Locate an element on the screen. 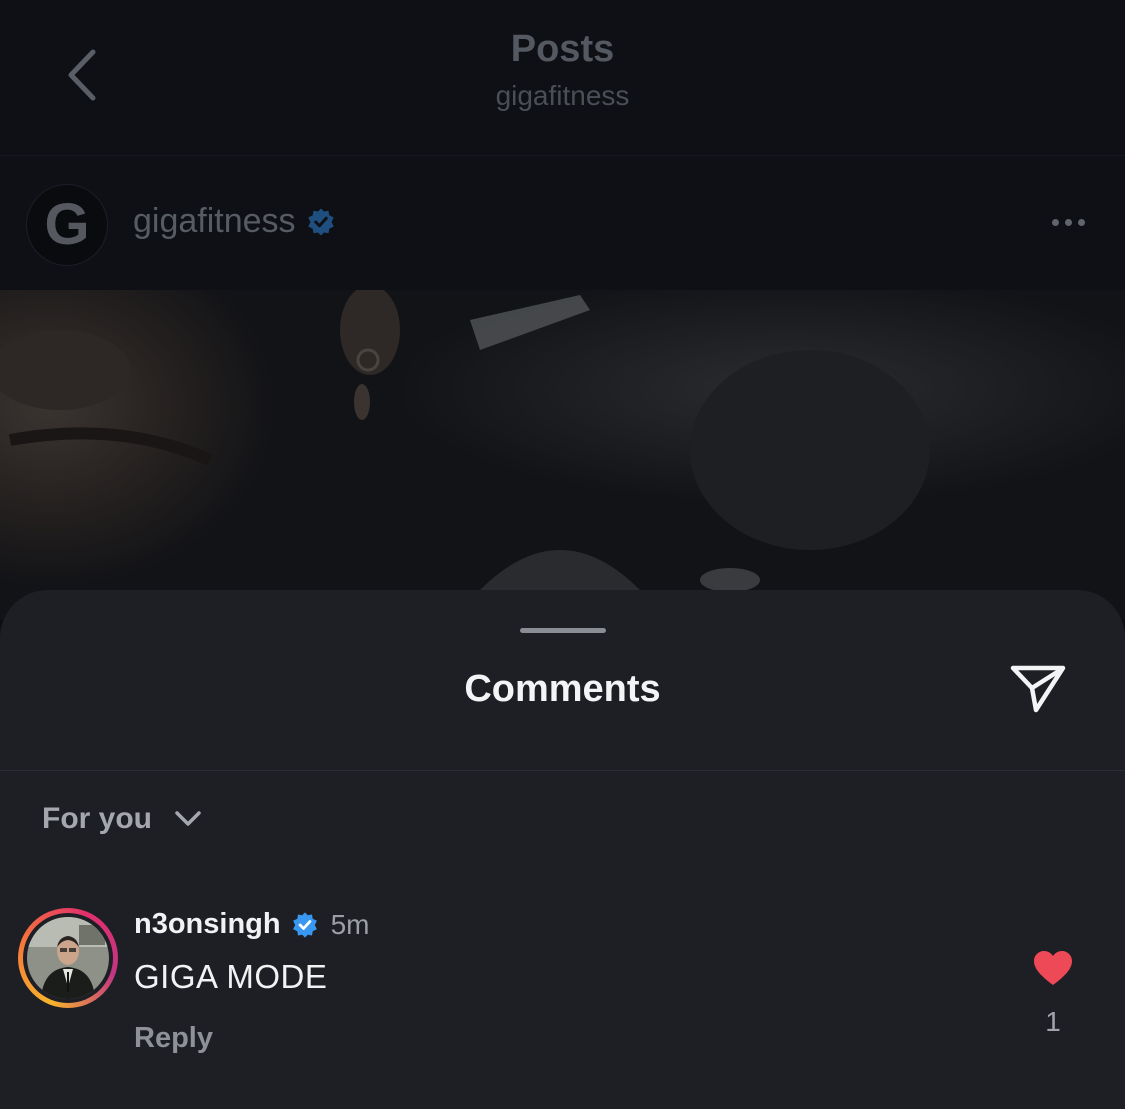  post-header: G gigafitness is located at coordinates (562, 223).